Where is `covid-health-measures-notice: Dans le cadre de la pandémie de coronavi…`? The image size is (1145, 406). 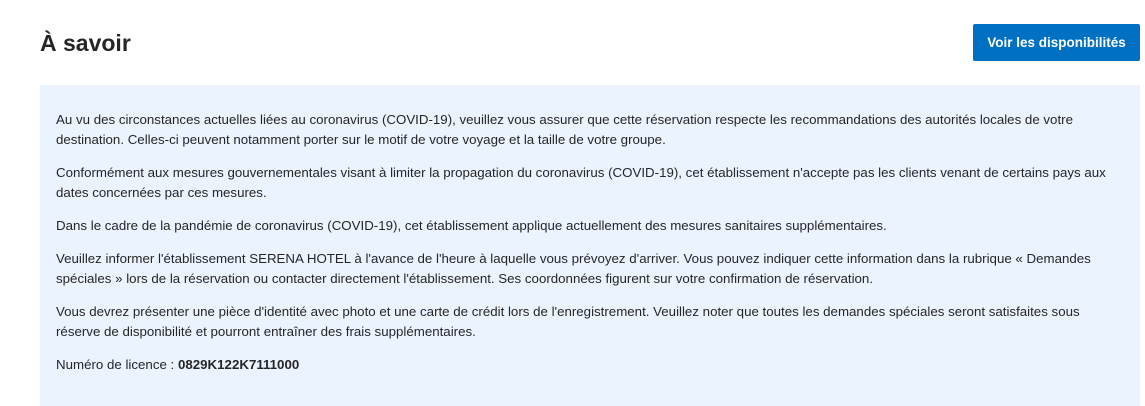 covid-health-measures-notice: Dans le cadre de la pandémie de coronavi… is located at coordinates (471, 225).